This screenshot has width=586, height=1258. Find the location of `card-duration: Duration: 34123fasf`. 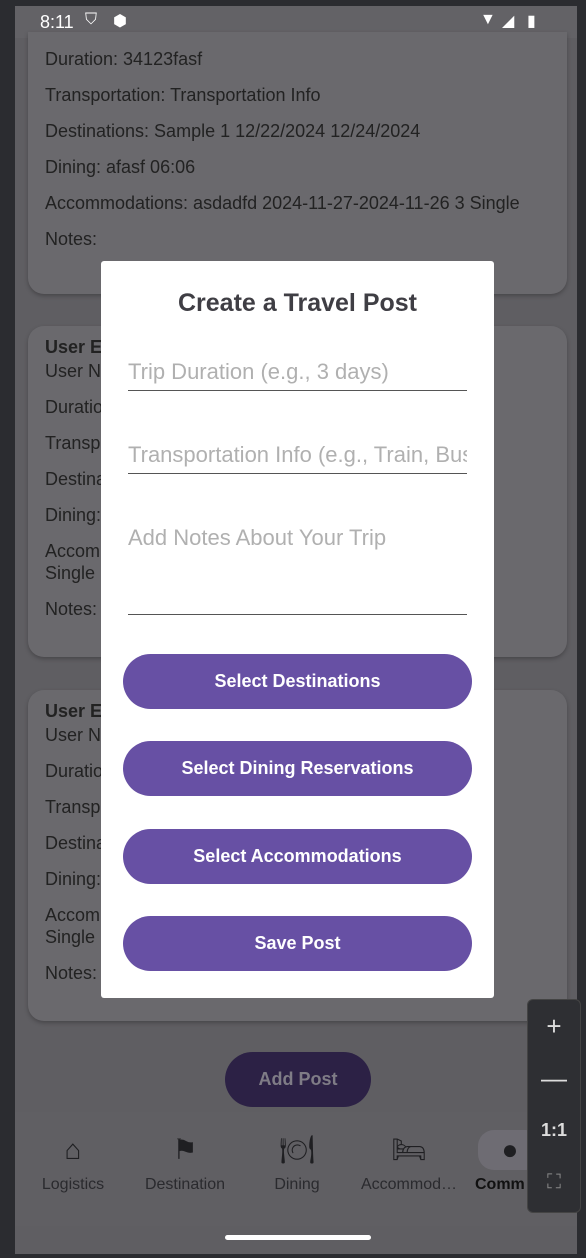

card-duration: Duration: 34123fasf is located at coordinates (124, 59).